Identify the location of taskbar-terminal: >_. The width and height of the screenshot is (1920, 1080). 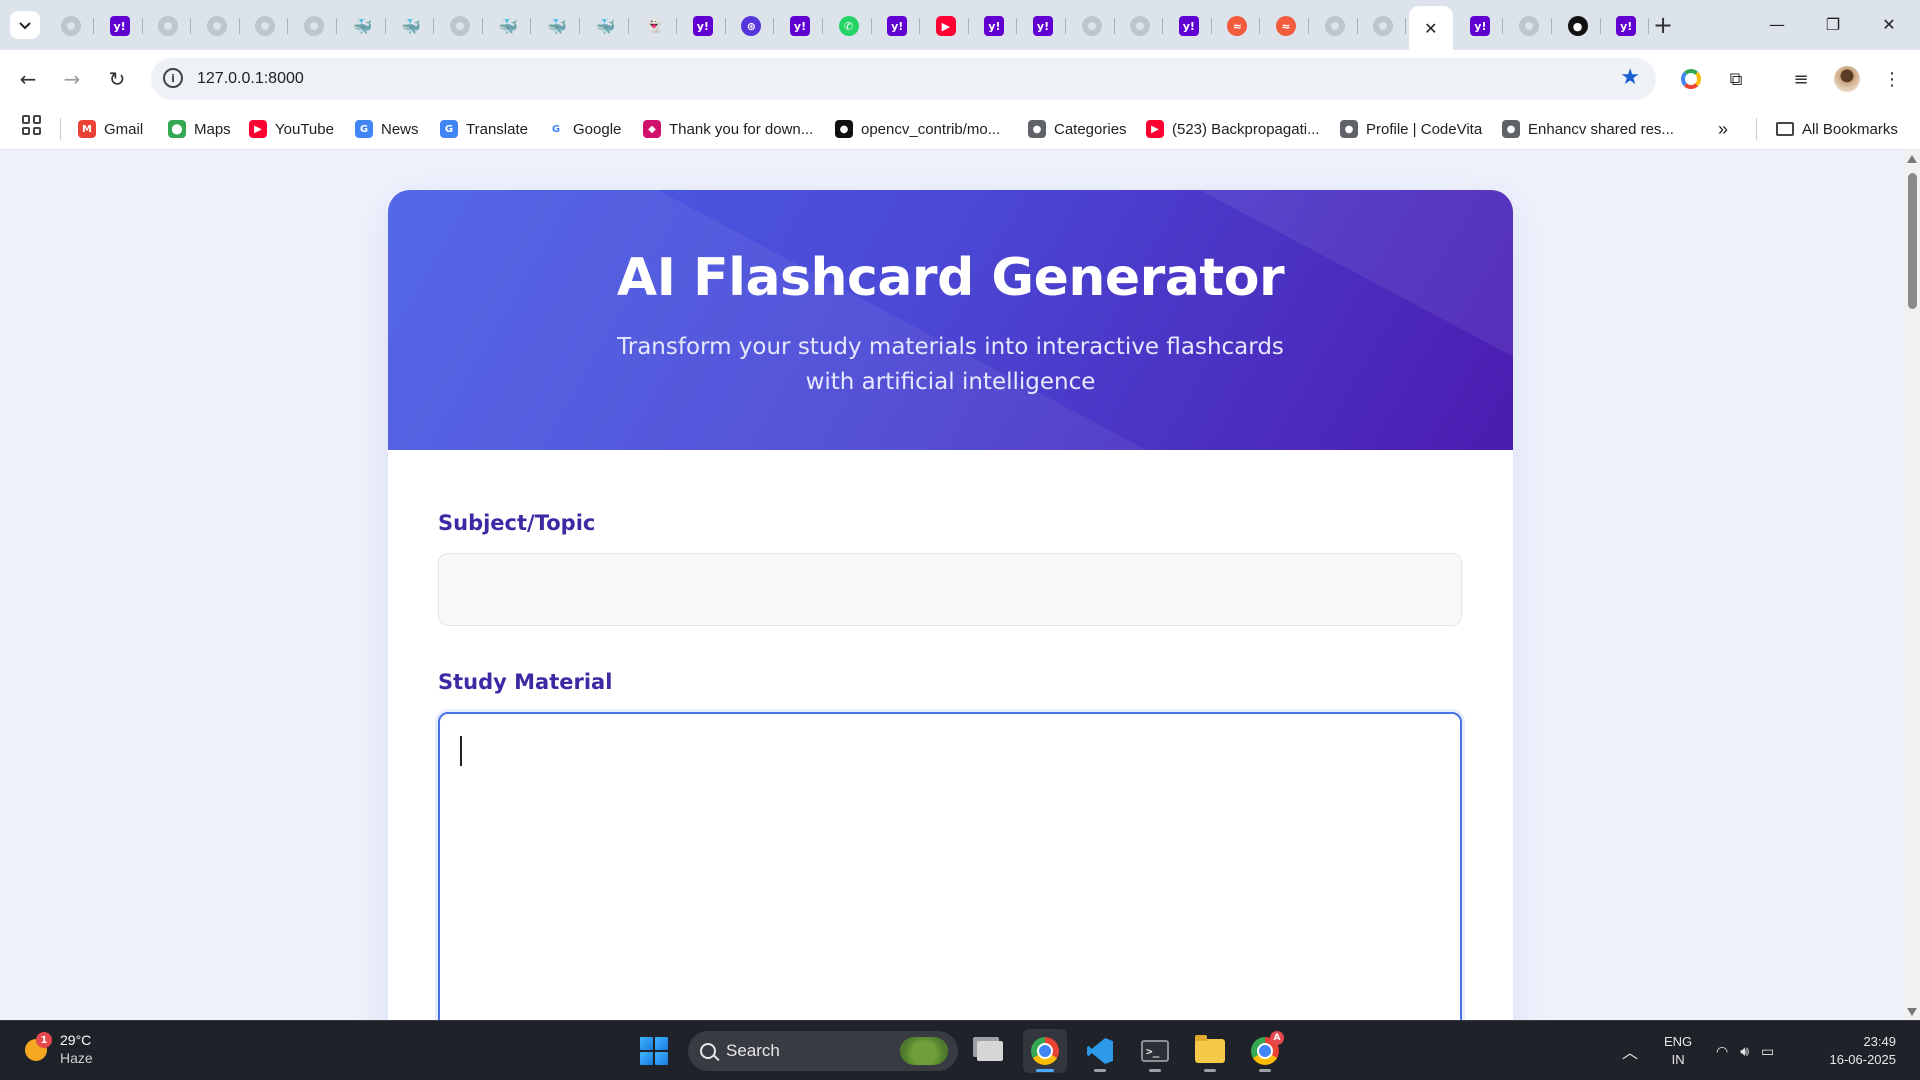
(1155, 1051).